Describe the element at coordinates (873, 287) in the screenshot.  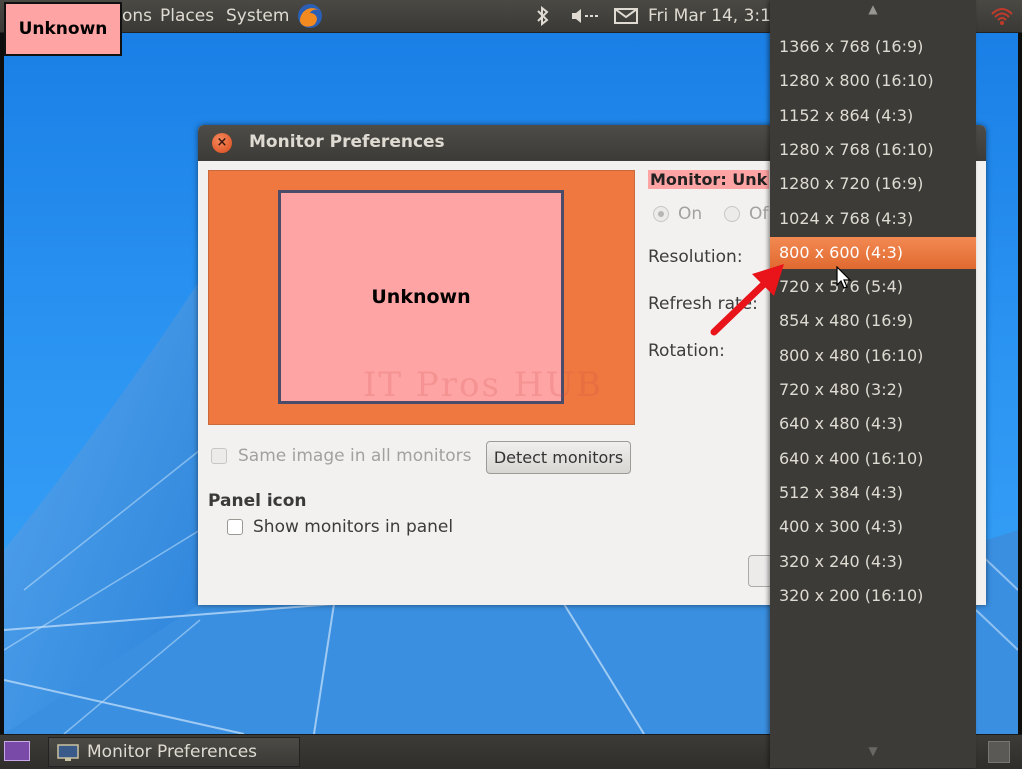
I see `resolution-option: 720 x 576 (5:4)` at that location.